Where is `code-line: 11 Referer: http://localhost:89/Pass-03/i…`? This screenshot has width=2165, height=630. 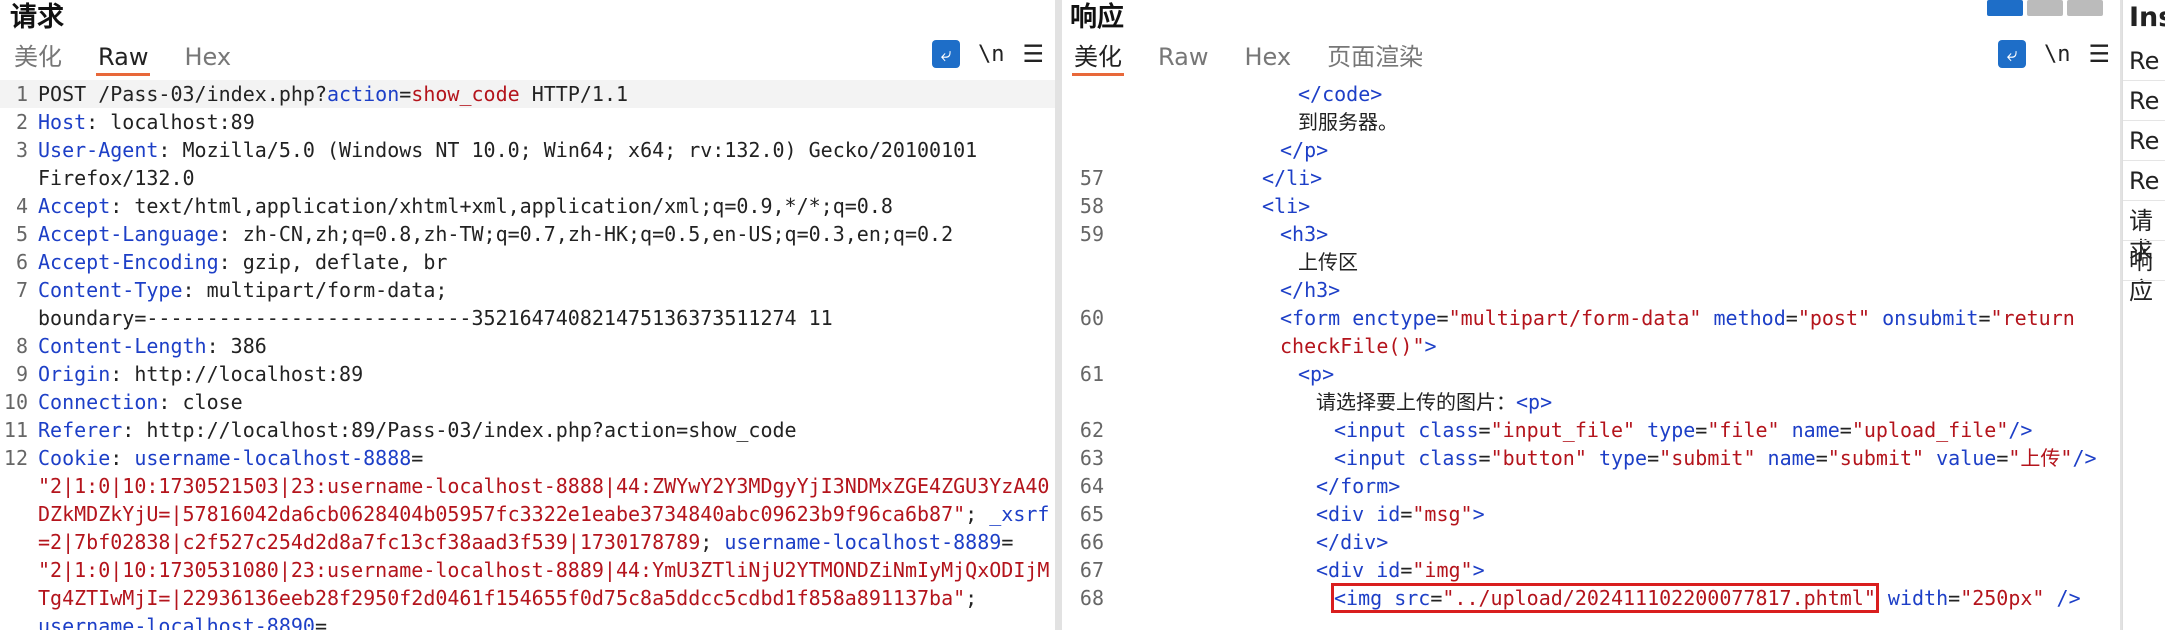 code-line: 11 Referer: http://localhost:89/Pass-03/i… is located at coordinates (527, 430).